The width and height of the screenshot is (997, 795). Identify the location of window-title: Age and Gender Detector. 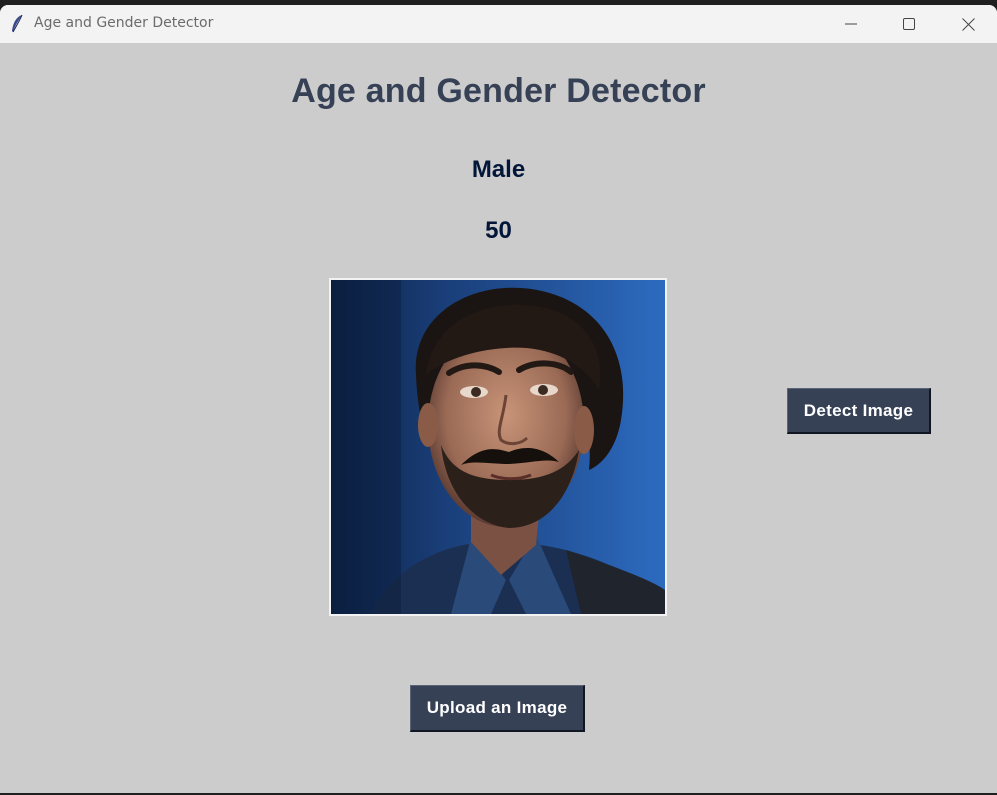
(124, 23).